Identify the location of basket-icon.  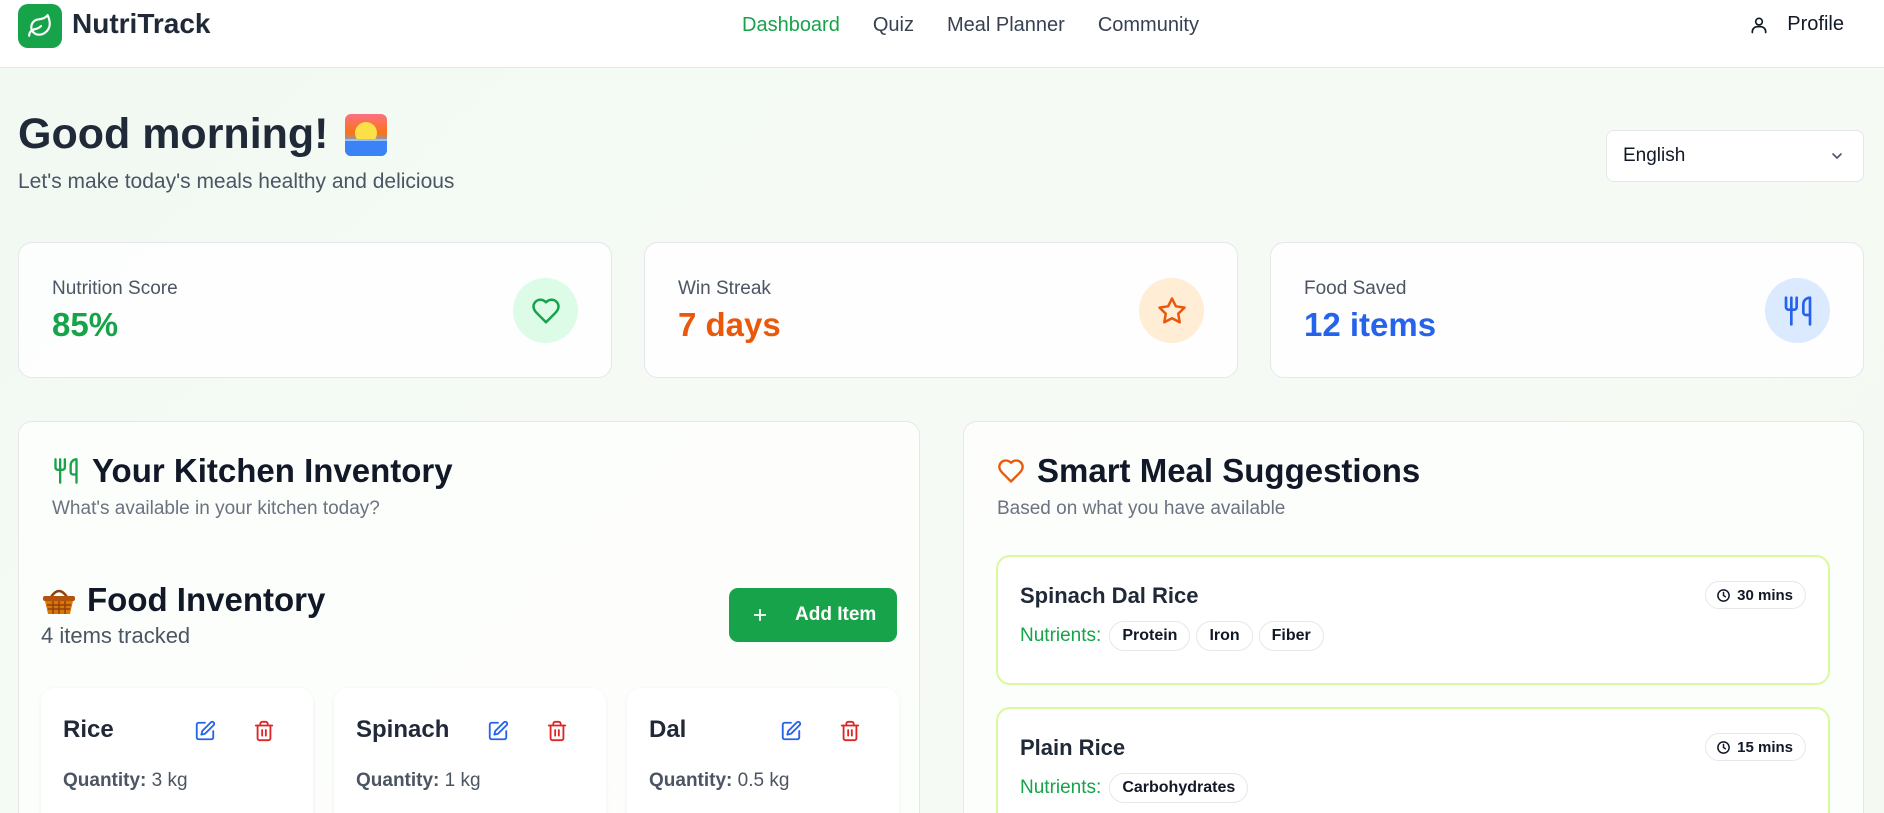
(59, 601).